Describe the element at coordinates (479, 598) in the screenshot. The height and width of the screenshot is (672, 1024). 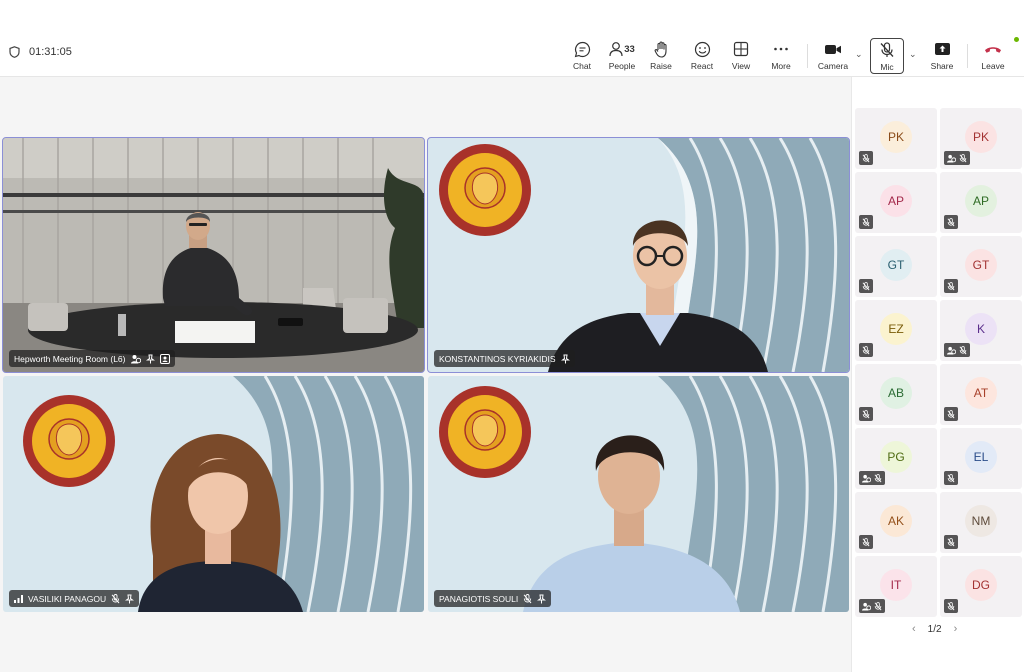
I see `participant-name: PANAGIOTIS SOULI` at that location.